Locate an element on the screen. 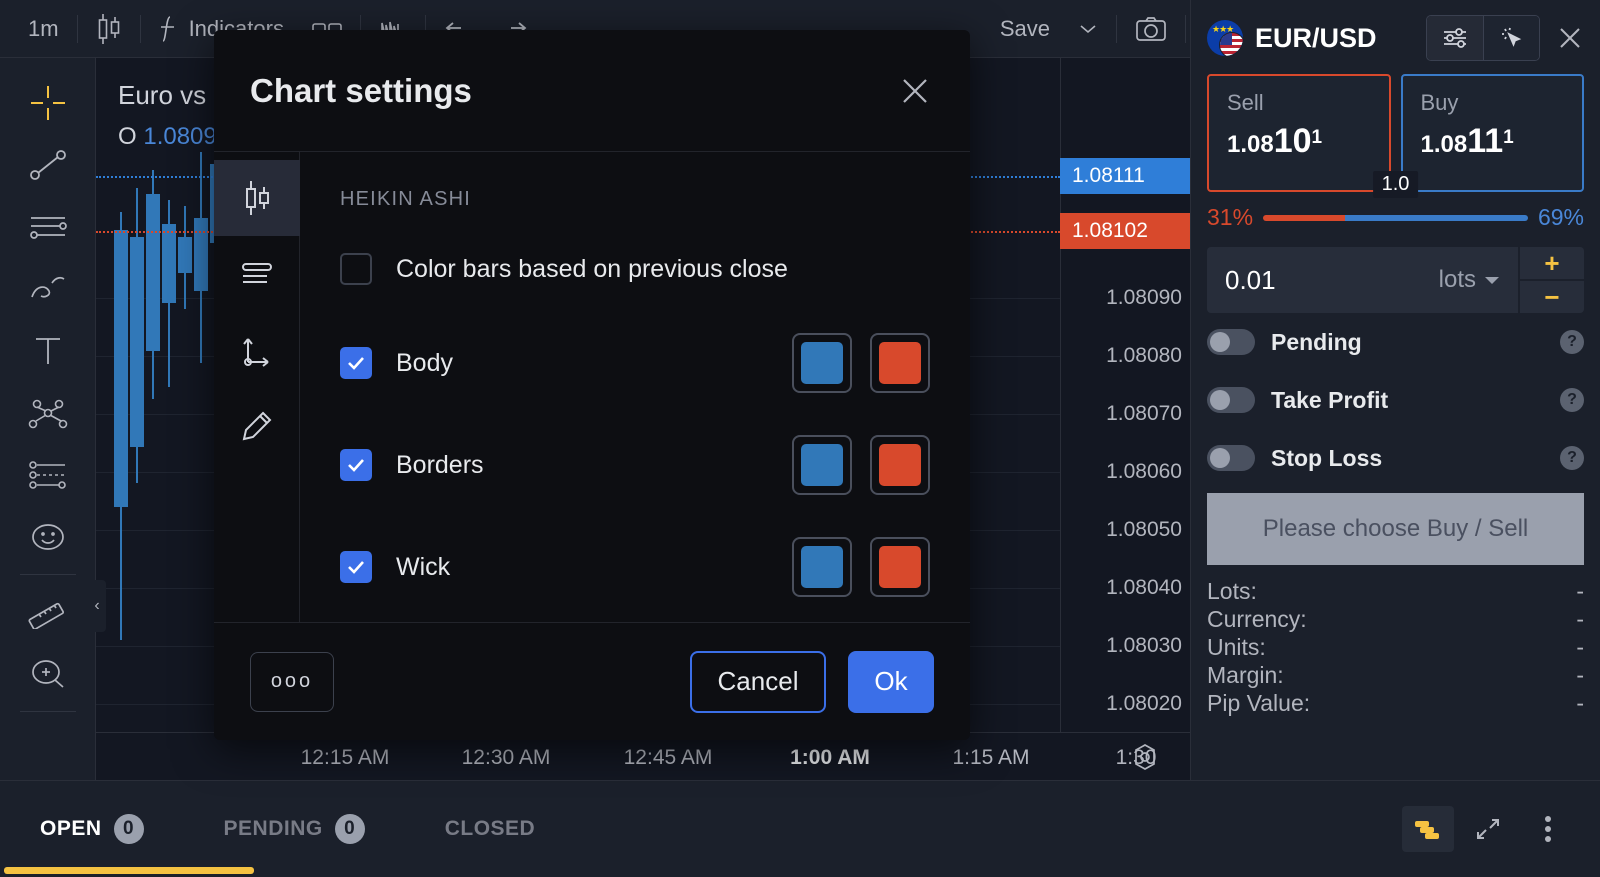 Image resolution: width=1600 pixels, height=877 pixels. lots-decrease-button: − is located at coordinates (1552, 297).